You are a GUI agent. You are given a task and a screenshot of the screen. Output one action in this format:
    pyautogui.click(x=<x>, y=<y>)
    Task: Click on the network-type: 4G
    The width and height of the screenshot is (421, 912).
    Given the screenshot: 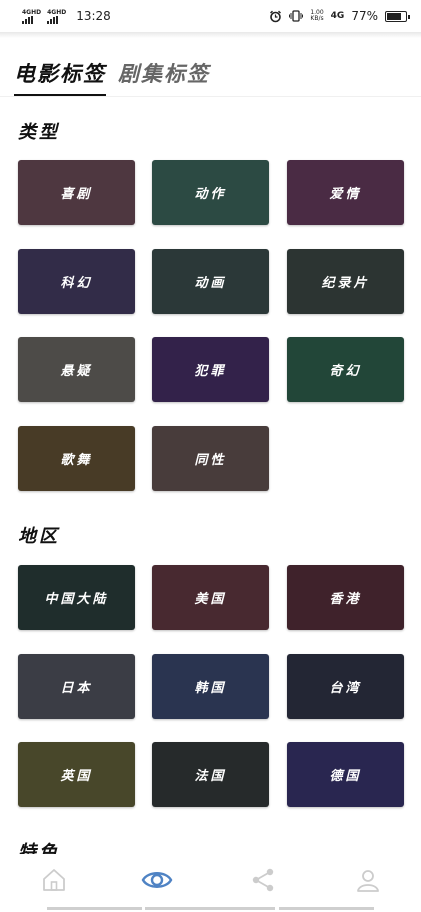 What is the action you would take?
    pyautogui.click(x=337, y=16)
    